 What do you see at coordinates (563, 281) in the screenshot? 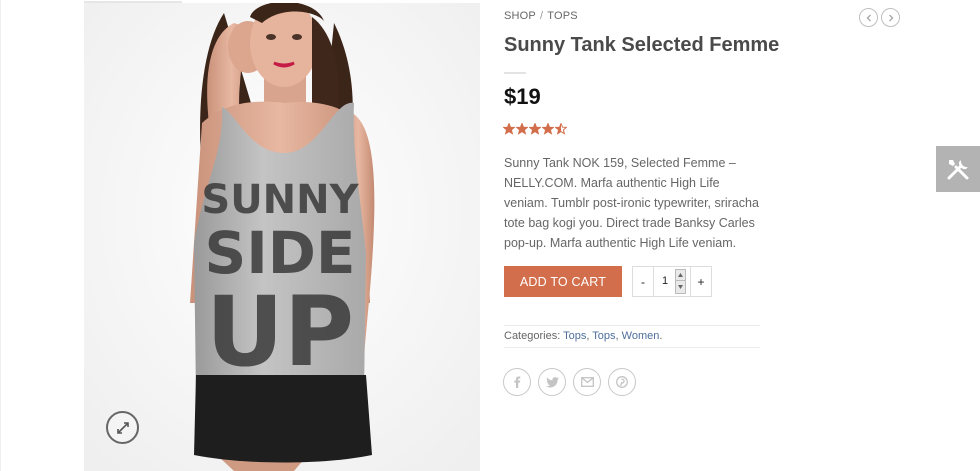
I see `add-to-cart-button: ADD TO CART` at bounding box center [563, 281].